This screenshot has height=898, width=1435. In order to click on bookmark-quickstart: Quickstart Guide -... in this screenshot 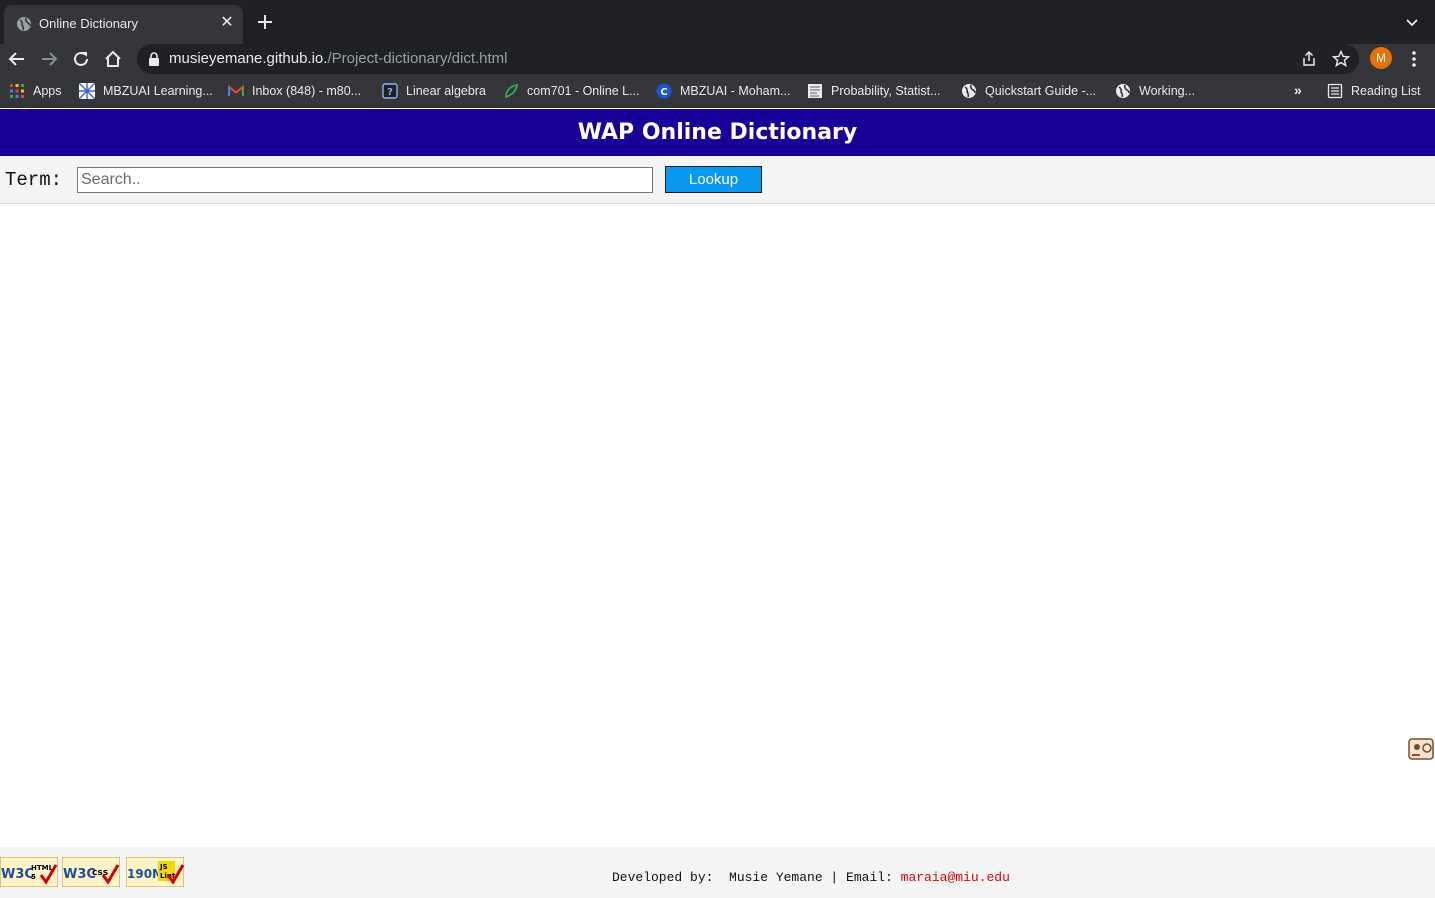, I will do `click(1028, 91)`.